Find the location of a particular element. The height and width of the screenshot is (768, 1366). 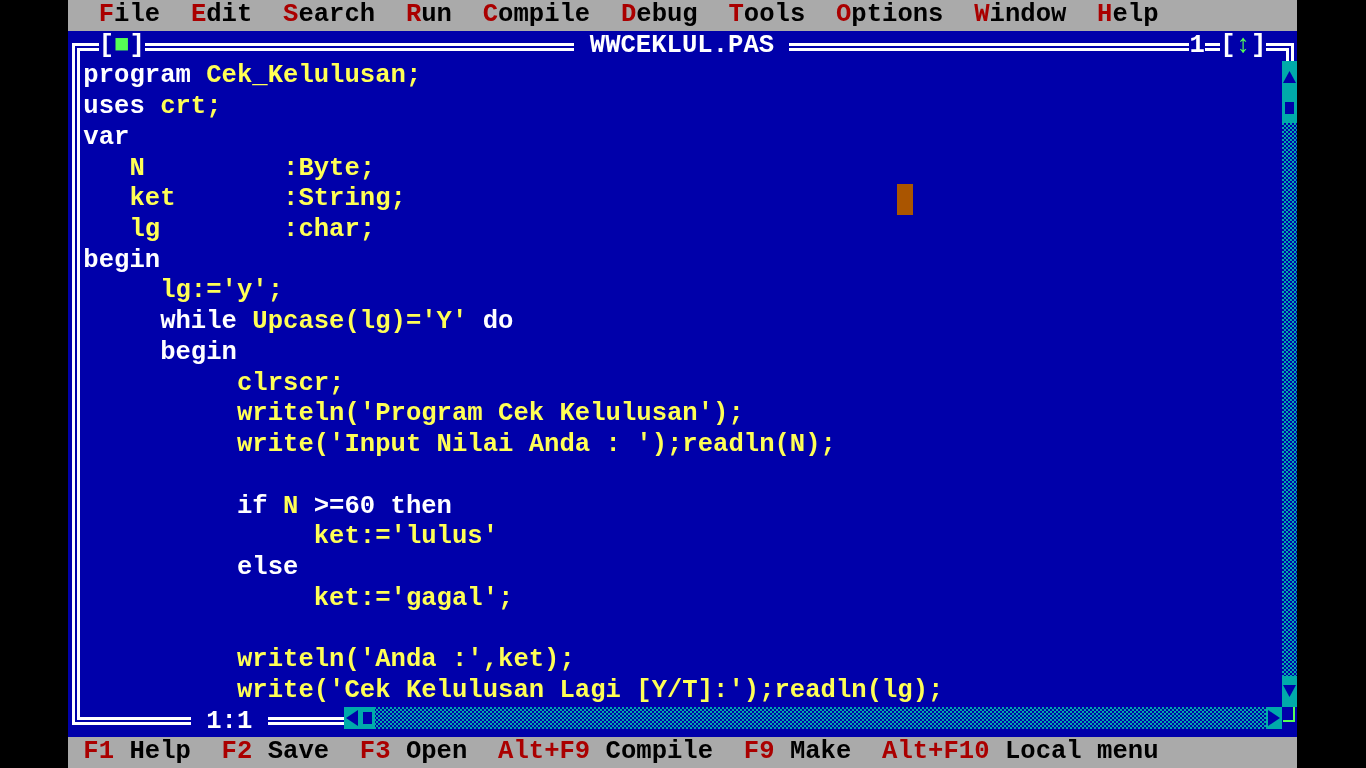

code-line: else is located at coordinates (267, 568).